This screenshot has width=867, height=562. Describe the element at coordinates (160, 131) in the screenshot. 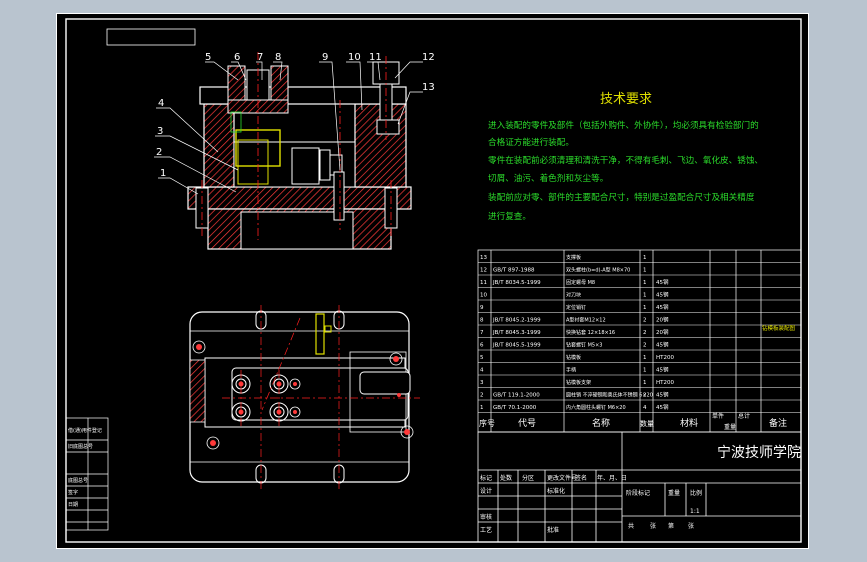

I see `balloon-3: 3` at that location.